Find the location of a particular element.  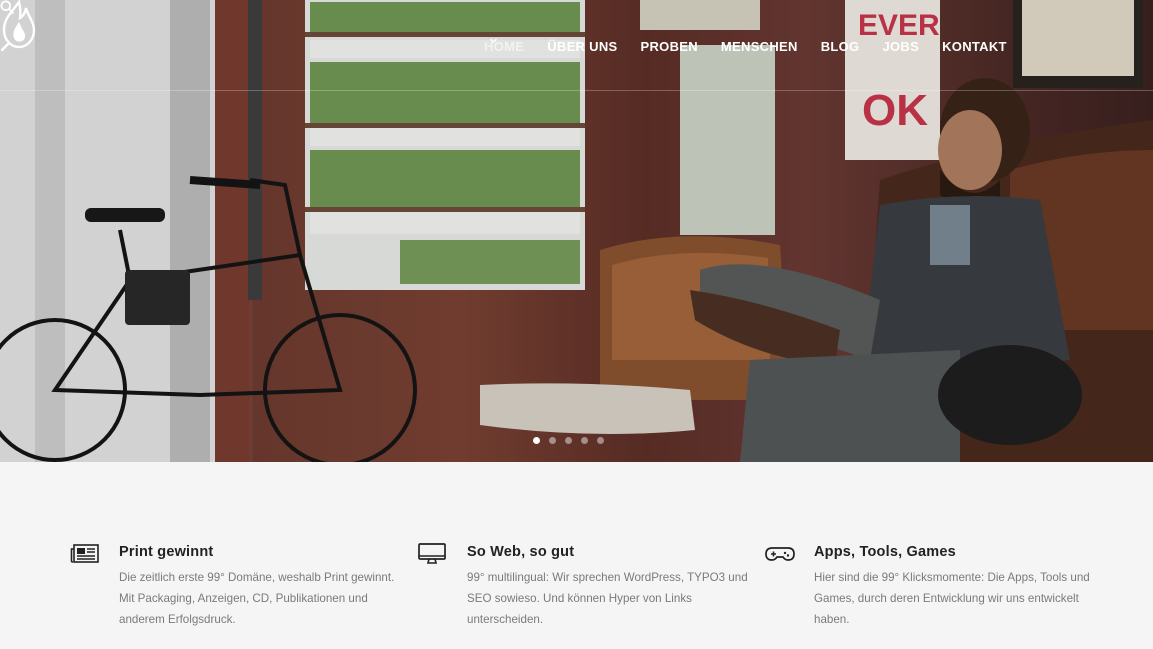

slider-dots is located at coordinates (573, 440).